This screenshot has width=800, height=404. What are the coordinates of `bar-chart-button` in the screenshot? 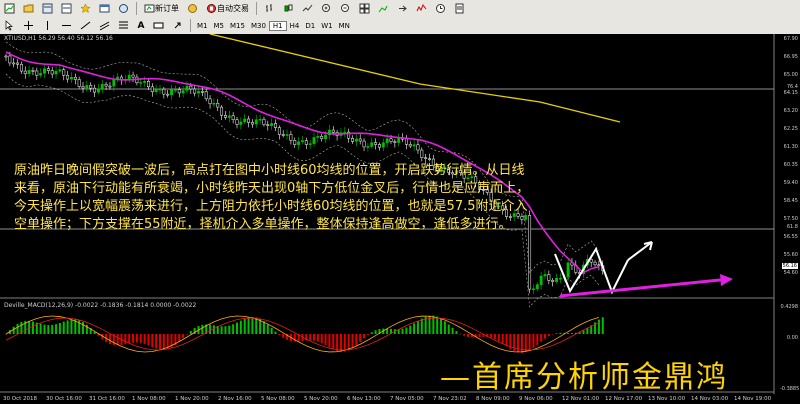 It's located at (269, 8).